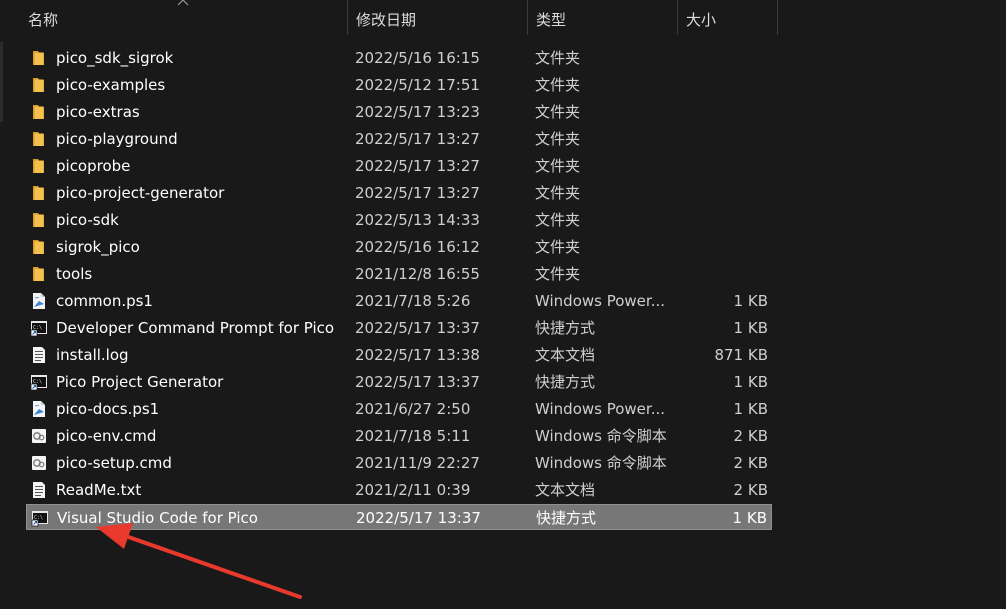  I want to click on file-name: pico-project-generator, so click(140, 193).